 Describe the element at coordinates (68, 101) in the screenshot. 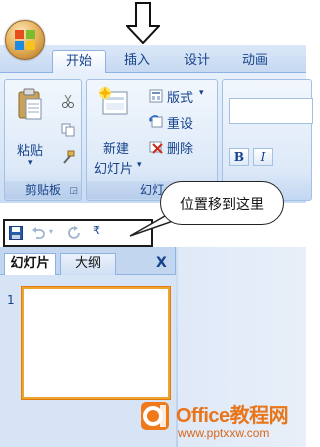

I see `cut-icon` at that location.